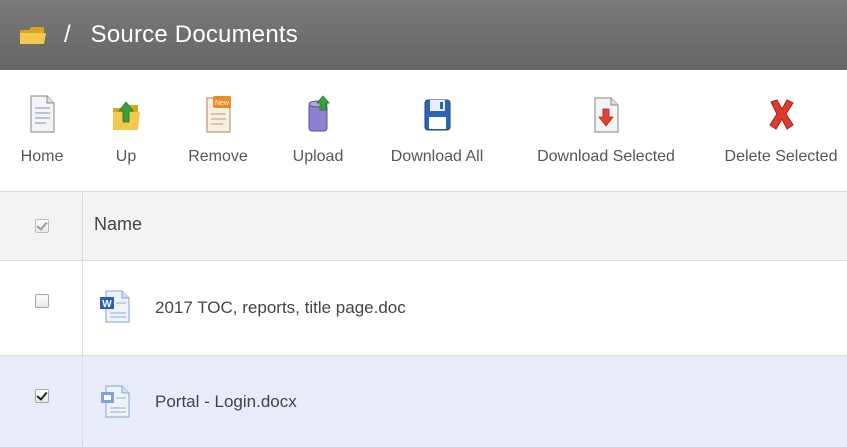 This screenshot has height=447, width=847. What do you see at coordinates (194, 34) in the screenshot?
I see `page-title: Source Documents` at bounding box center [194, 34].